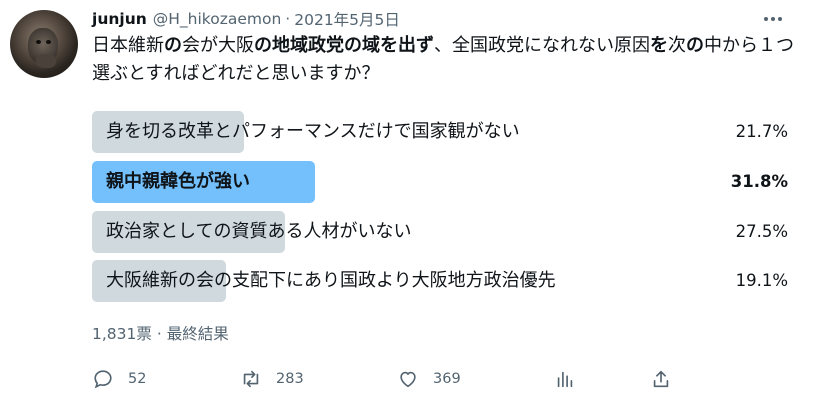 The height and width of the screenshot is (406, 819). What do you see at coordinates (442, 232) in the screenshot?
I see `poll-option: 政治家としての資質ある人材がいない 27.5%` at bounding box center [442, 232].